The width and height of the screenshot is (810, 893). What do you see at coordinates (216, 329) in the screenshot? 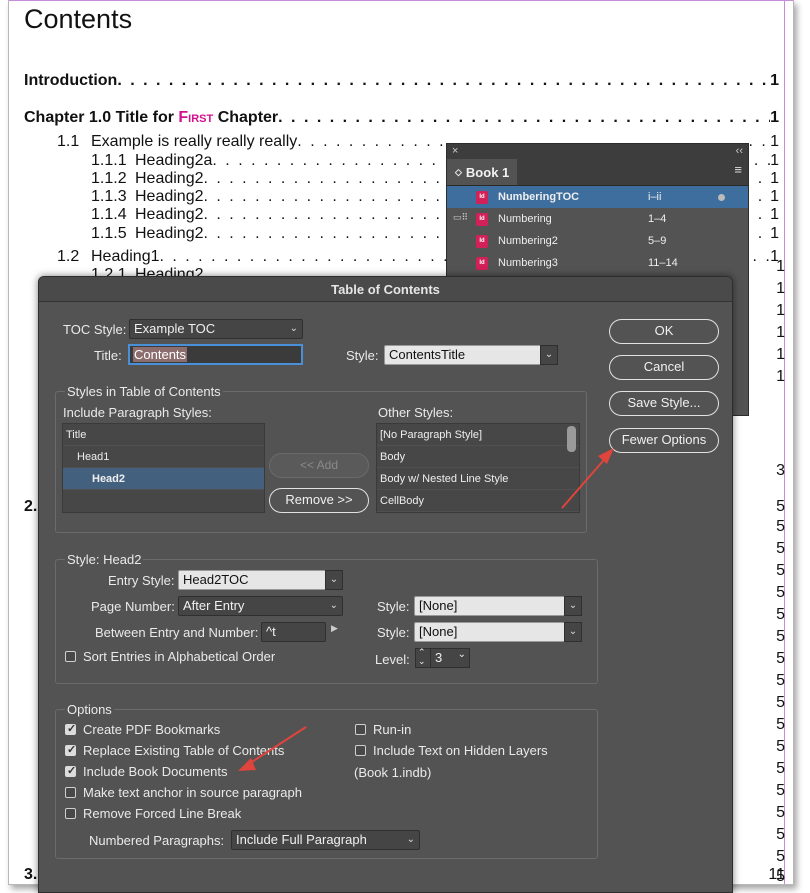
I see `toc-style-select: Example TOC ⌄` at bounding box center [216, 329].